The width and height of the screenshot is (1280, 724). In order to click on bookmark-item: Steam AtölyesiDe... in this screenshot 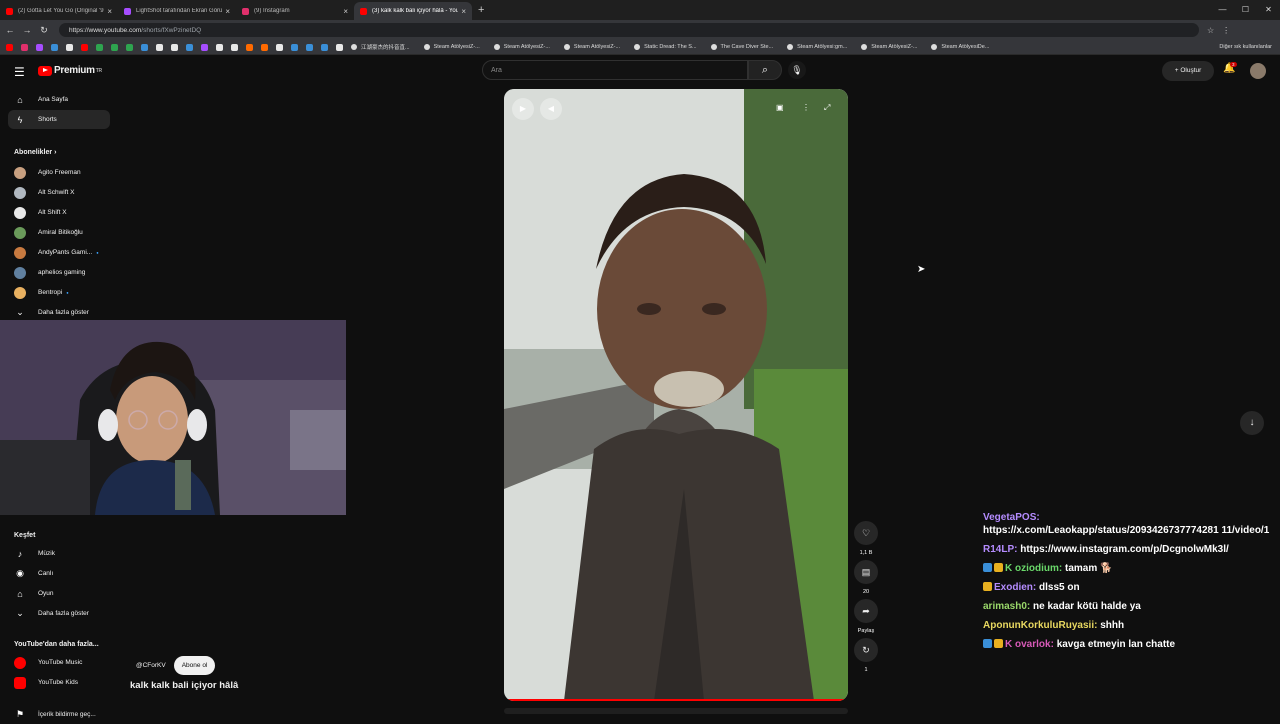, I will do `click(960, 47)`.